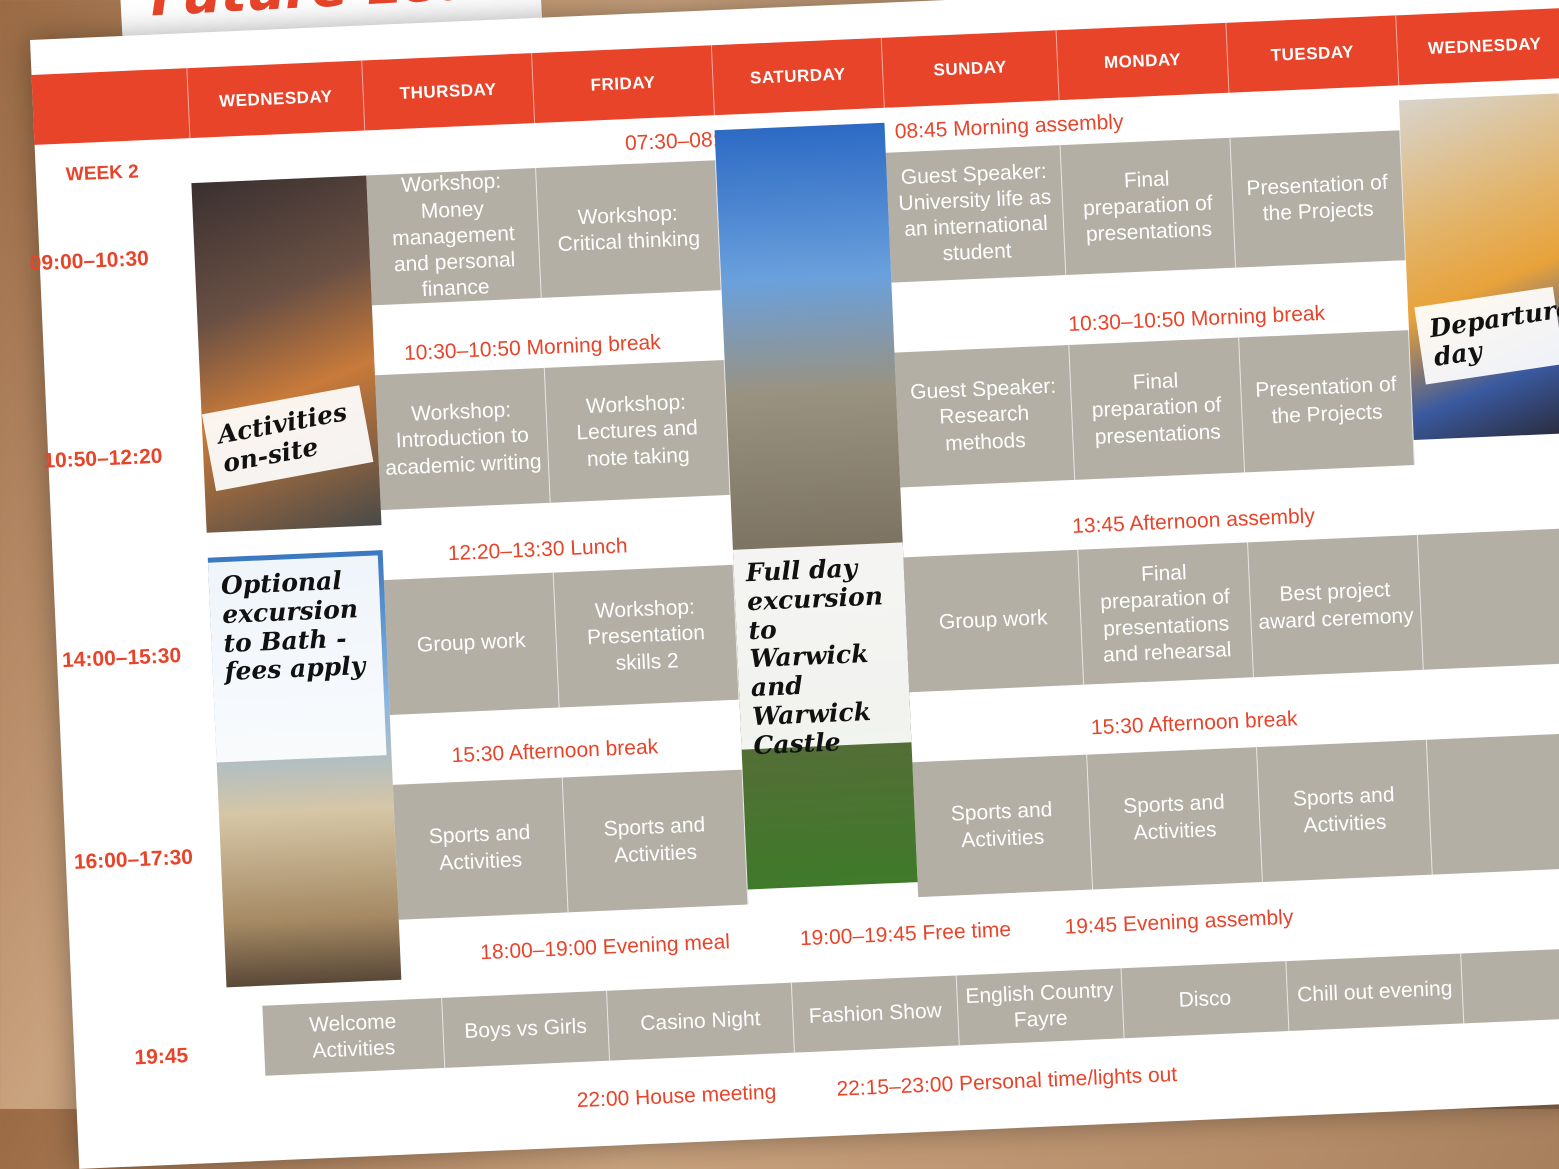 The width and height of the screenshot is (1559, 1169). What do you see at coordinates (1007, 1081) in the screenshot?
I see `event-lights-out: 22:15–23:00 Personal time/lights out` at bounding box center [1007, 1081].